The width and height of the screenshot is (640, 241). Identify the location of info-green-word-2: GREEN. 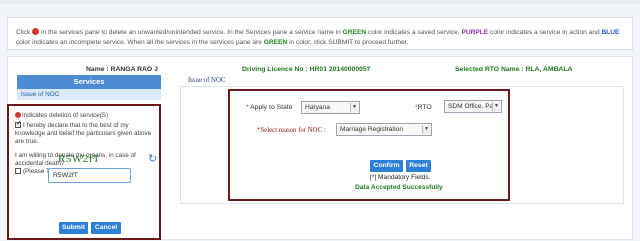
(275, 42).